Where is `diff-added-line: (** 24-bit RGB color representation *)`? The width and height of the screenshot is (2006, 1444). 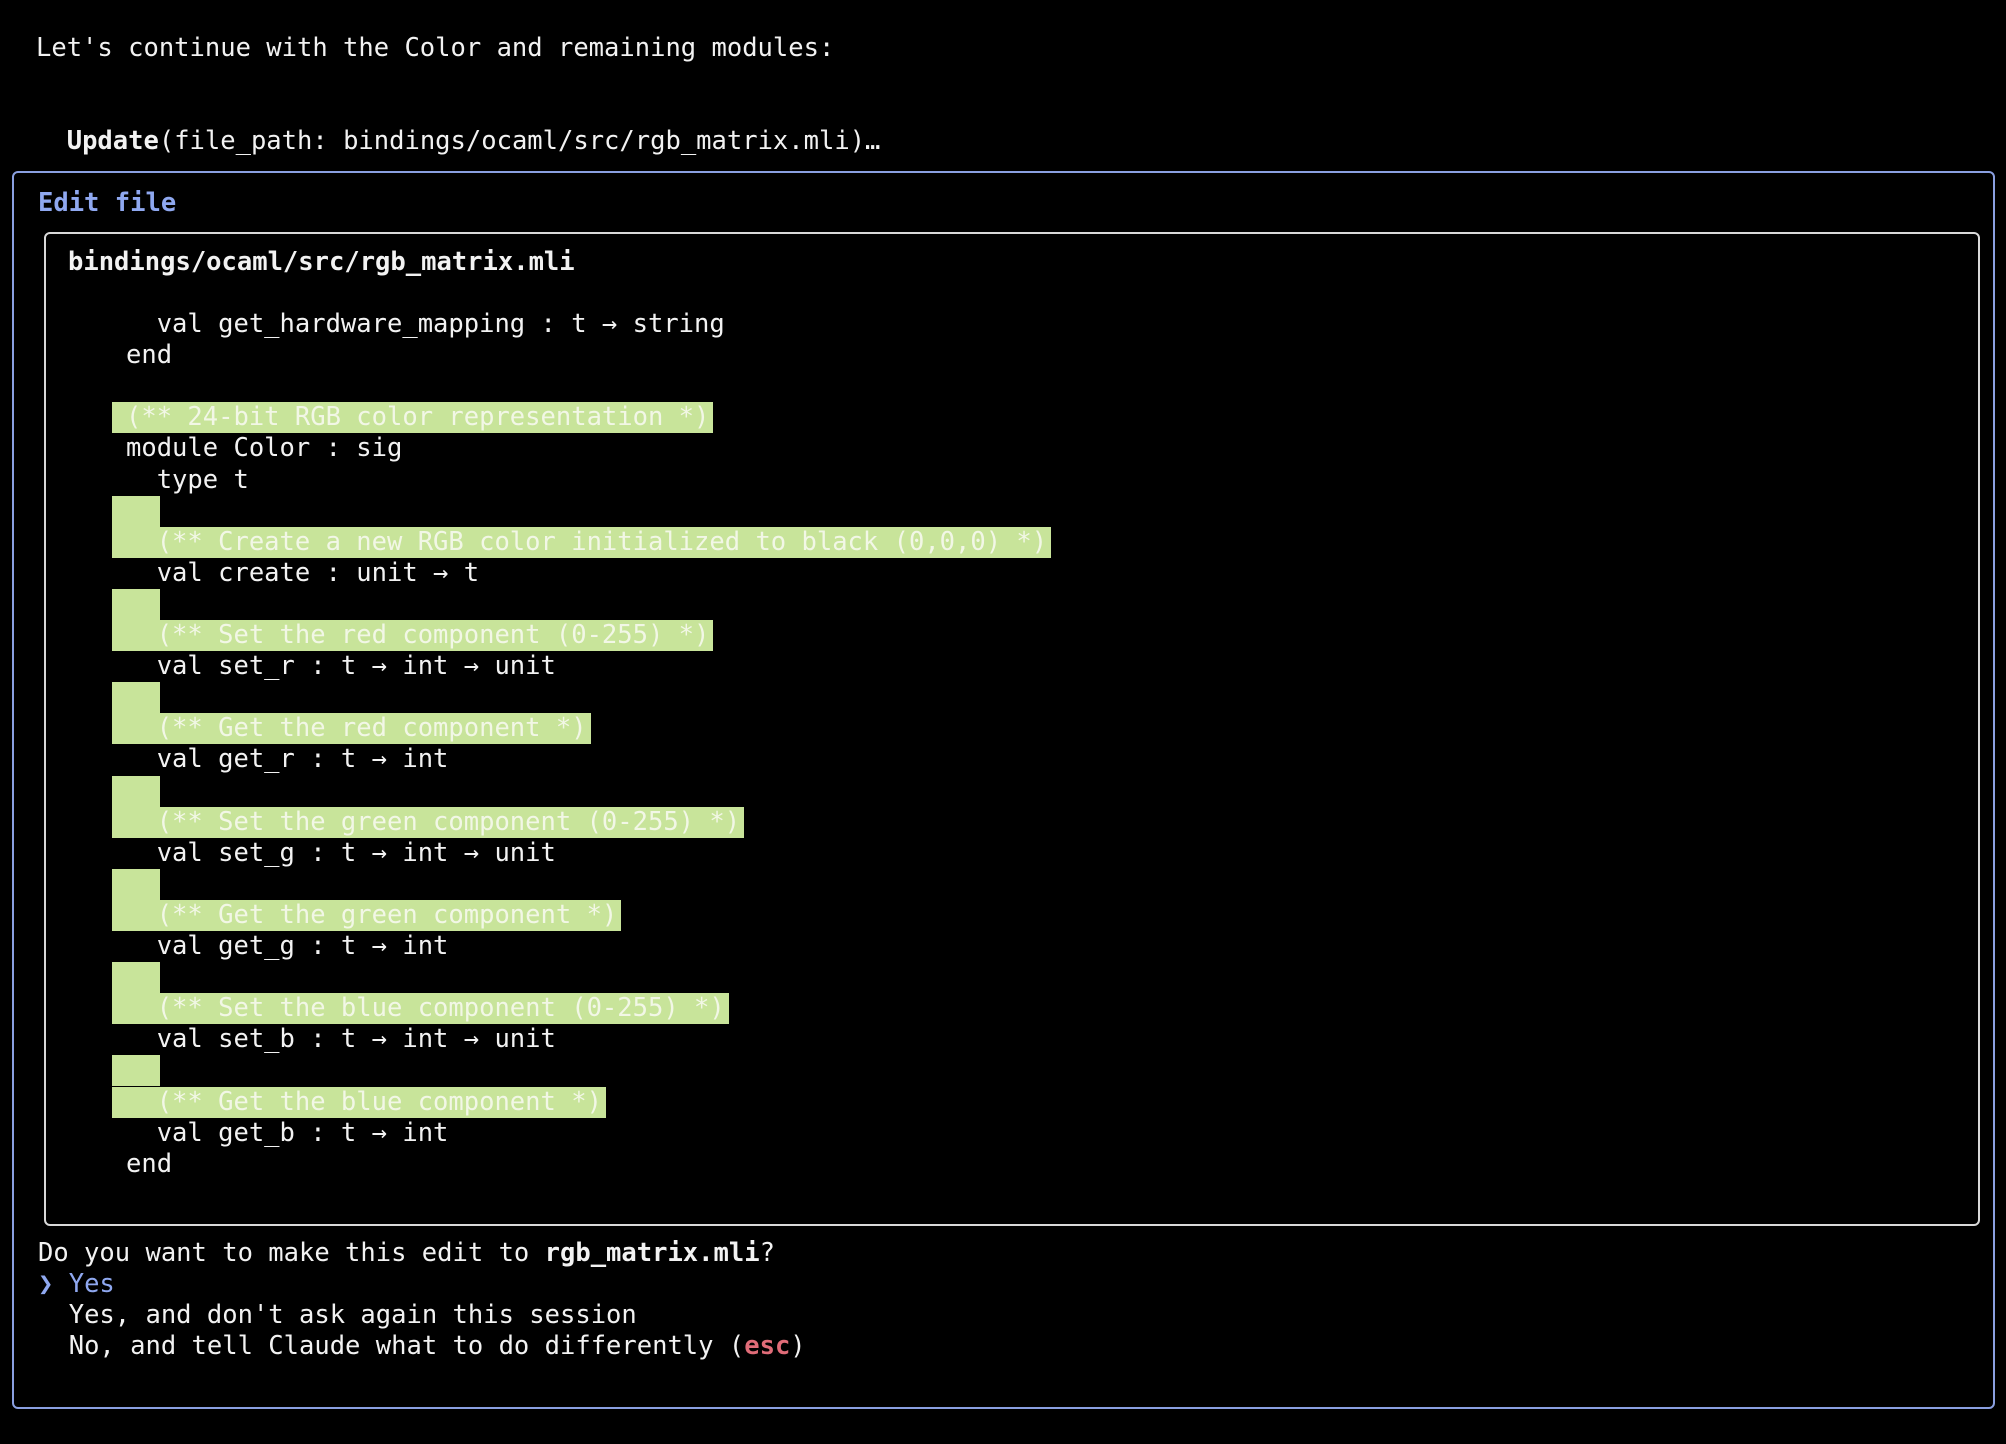 diff-added-line: (** 24-bit RGB color representation *) is located at coordinates (413, 417).